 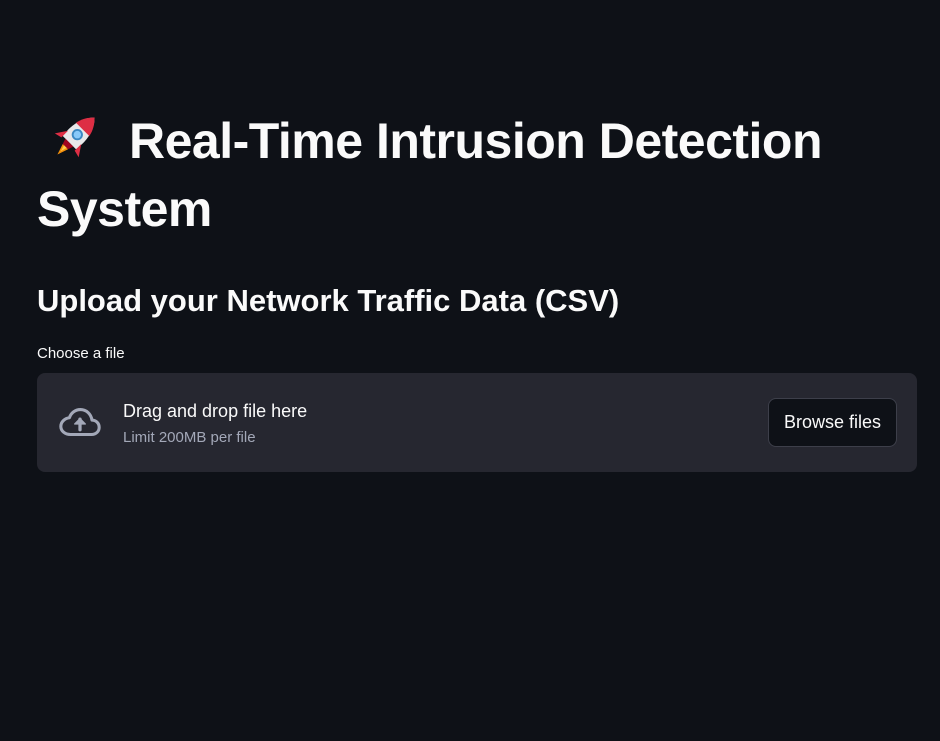 What do you see at coordinates (328, 300) in the screenshot?
I see `section-heading: Upload your Network Traffic Data (CSV)` at bounding box center [328, 300].